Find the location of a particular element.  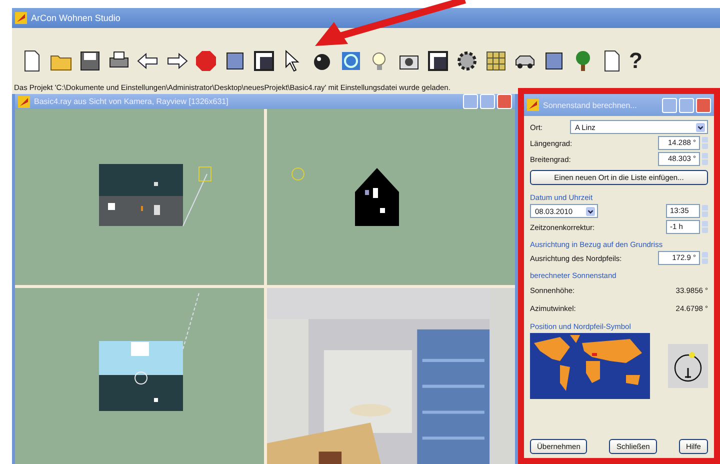

stop-sign-icon is located at coordinates (206, 61).